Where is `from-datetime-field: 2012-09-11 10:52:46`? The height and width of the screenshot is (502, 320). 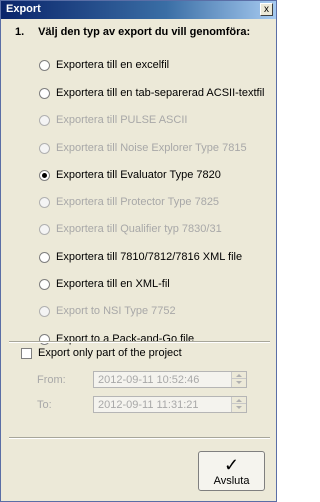
from-datetime-field: 2012-09-11 10:52:46 is located at coordinates (170, 379).